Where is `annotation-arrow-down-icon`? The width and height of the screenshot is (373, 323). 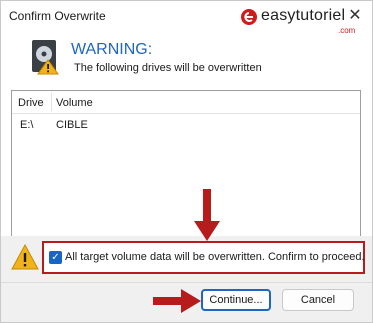
annotation-arrow-down-icon is located at coordinates (207, 215).